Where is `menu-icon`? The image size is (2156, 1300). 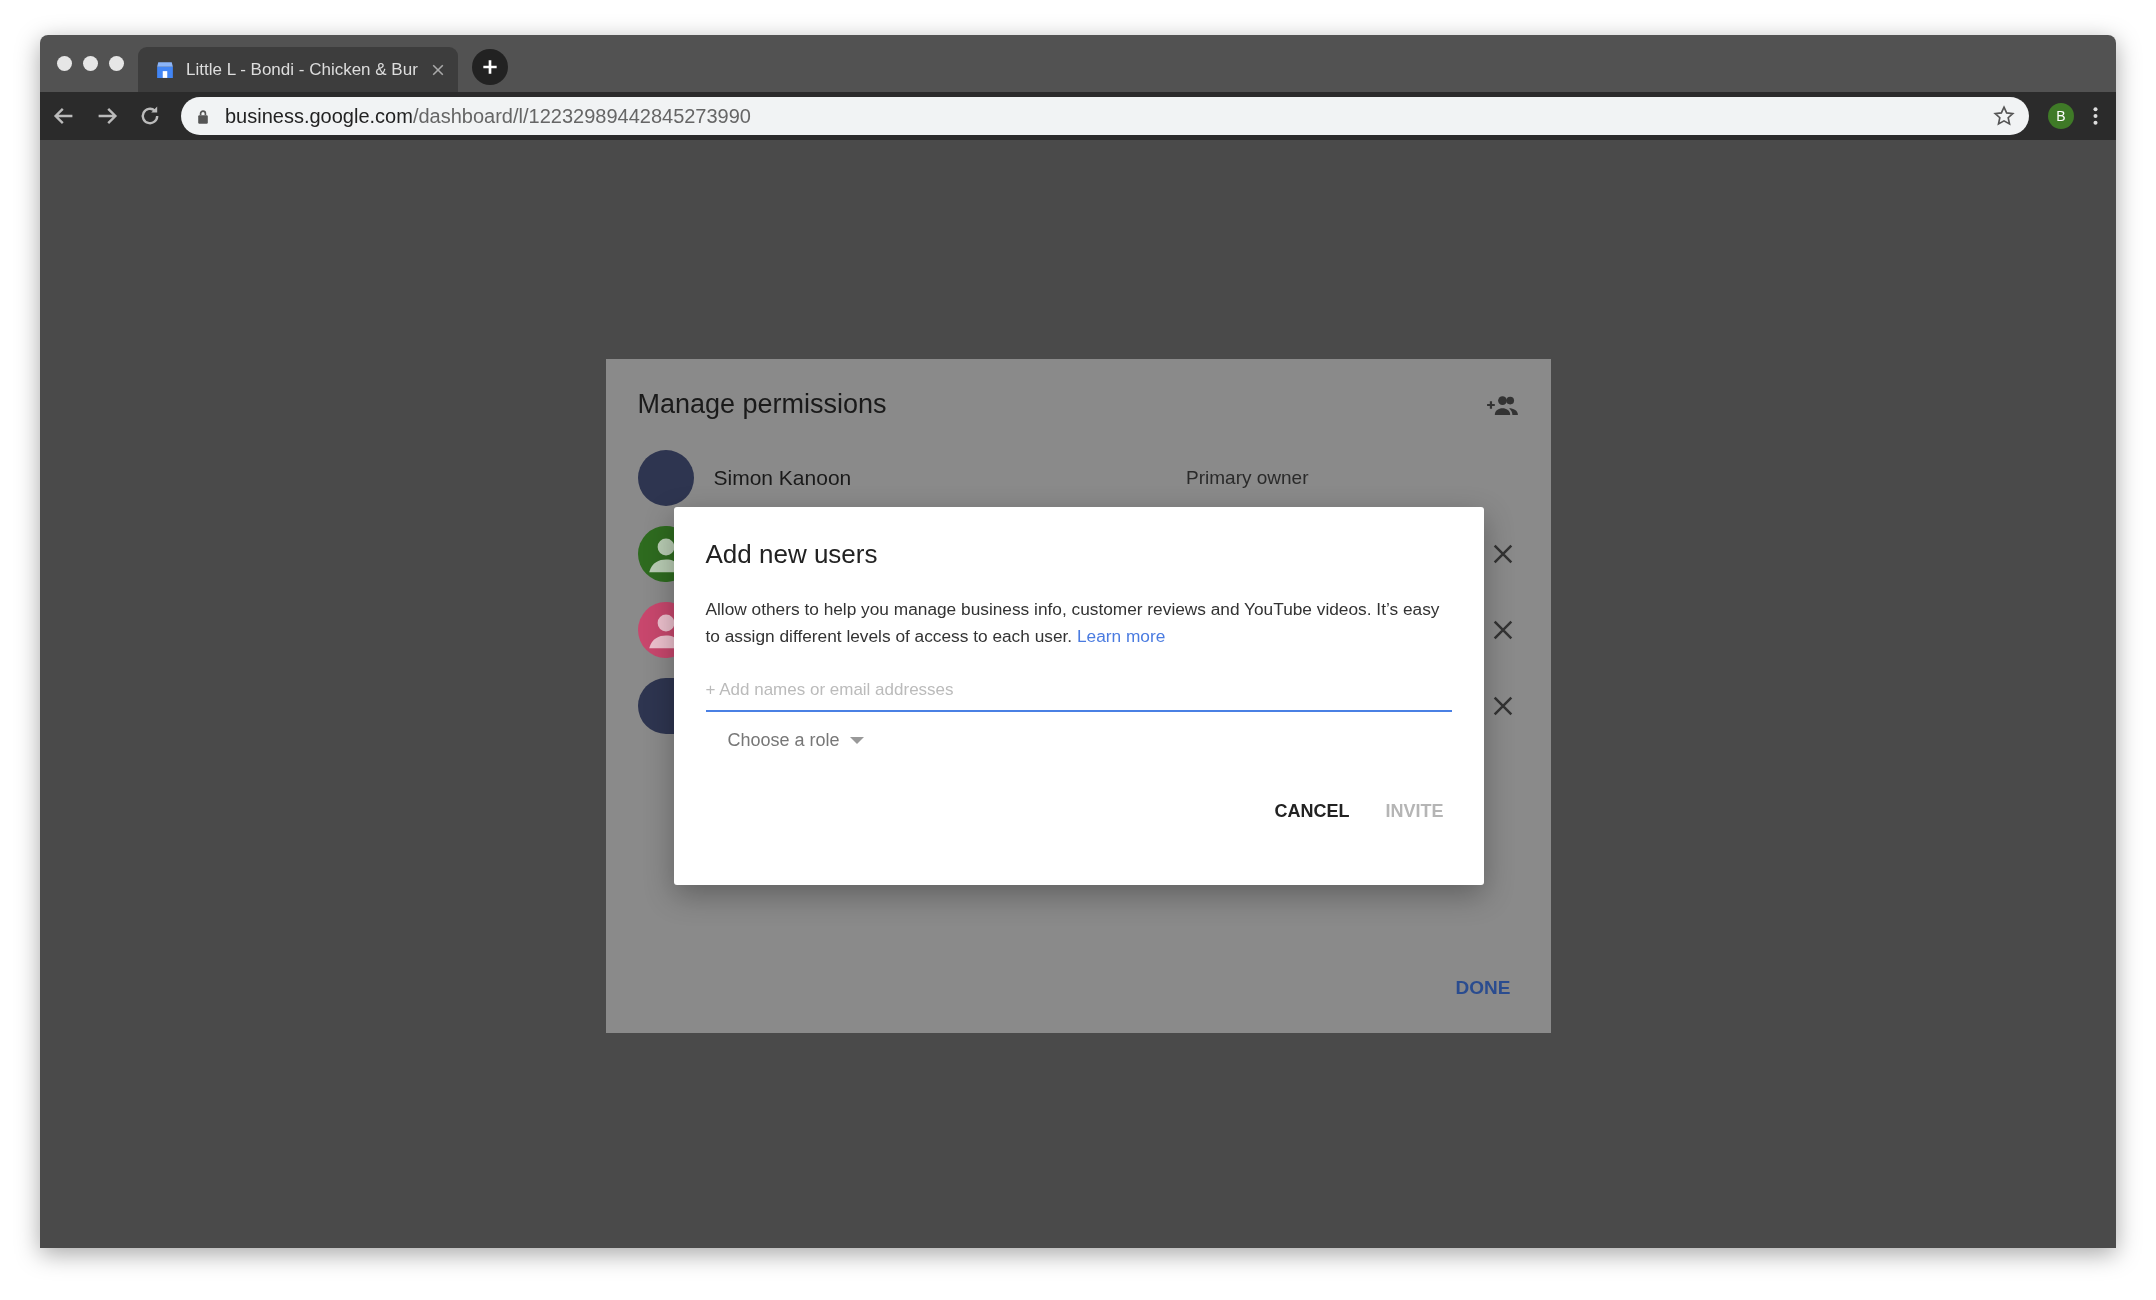 menu-icon is located at coordinates (2095, 116).